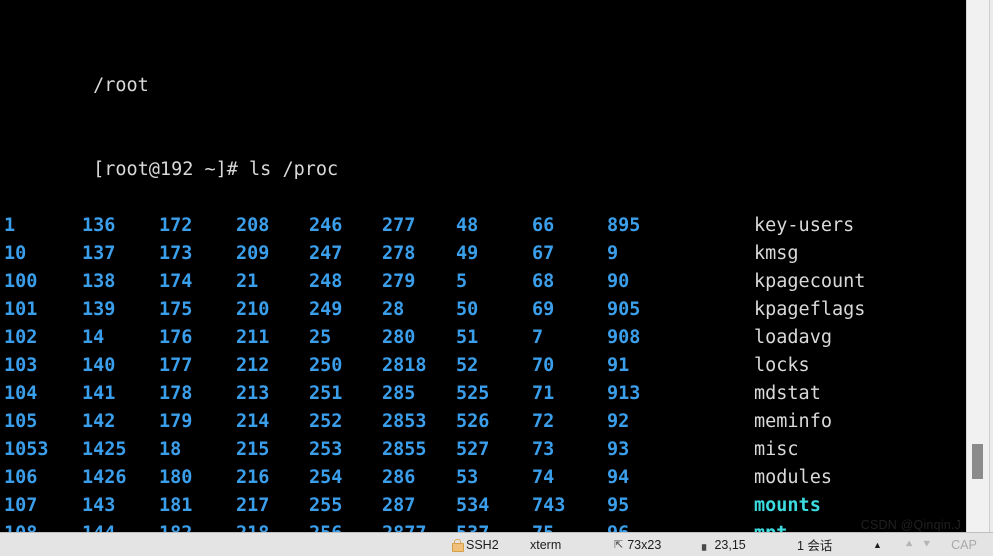 This screenshot has height=556, width=993. I want to click on ls-entry-pid: 2855, so click(404, 449).